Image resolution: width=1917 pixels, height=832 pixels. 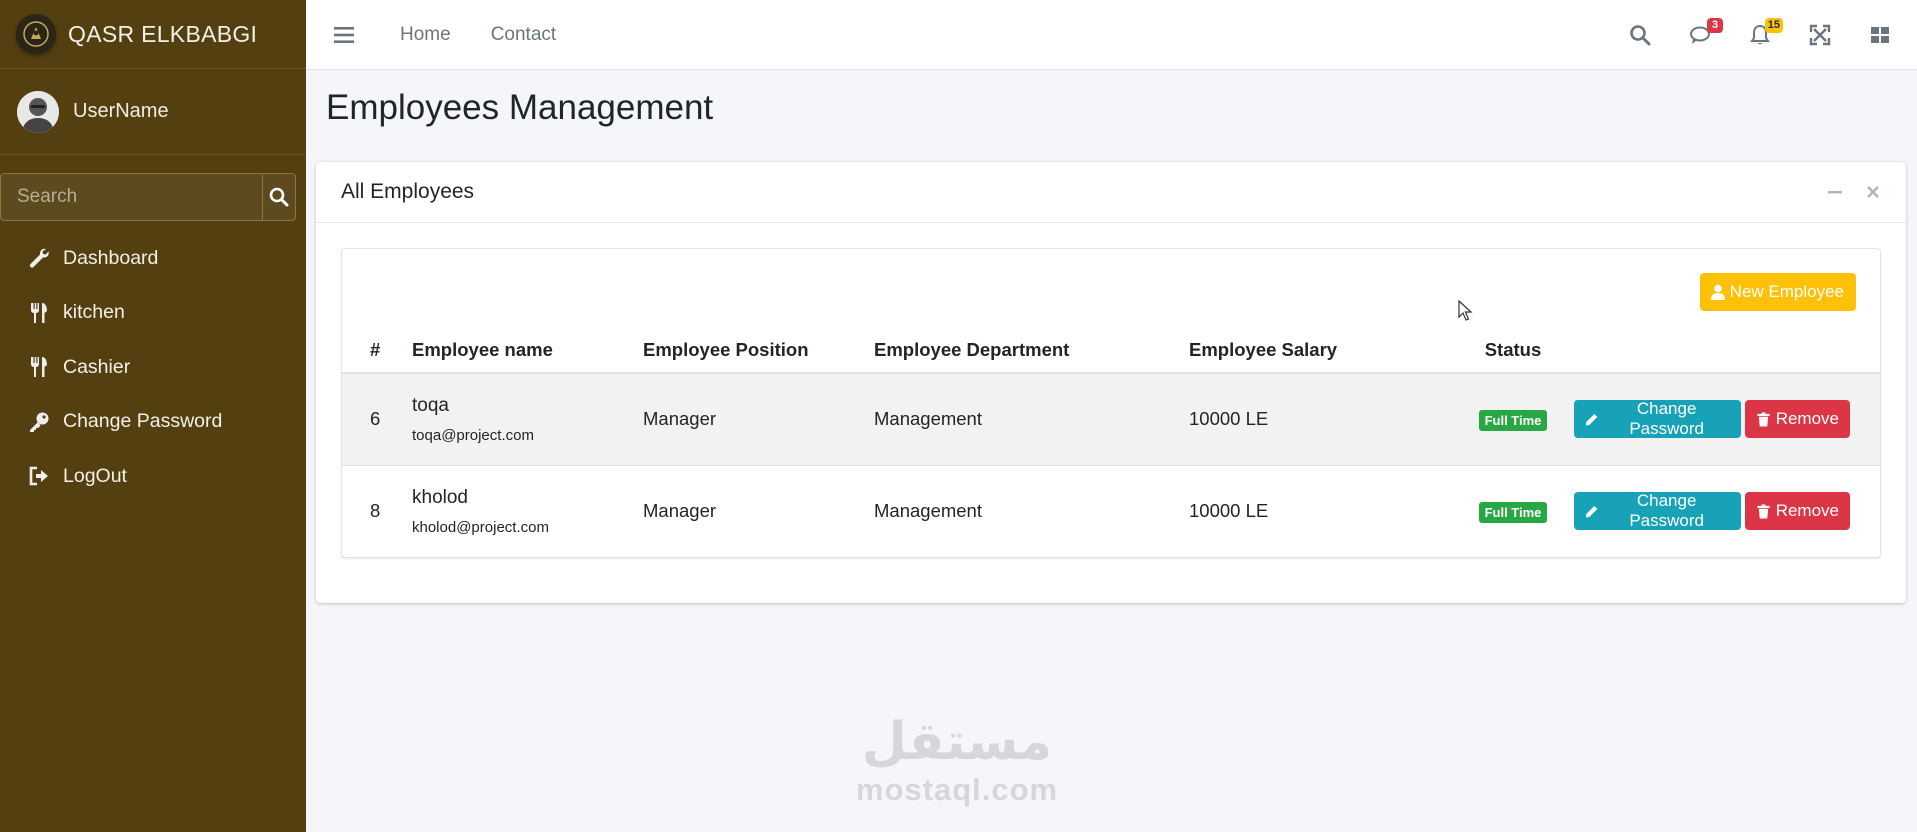 I want to click on cell-name: toqa toqa@project.com, so click(x=527, y=419).